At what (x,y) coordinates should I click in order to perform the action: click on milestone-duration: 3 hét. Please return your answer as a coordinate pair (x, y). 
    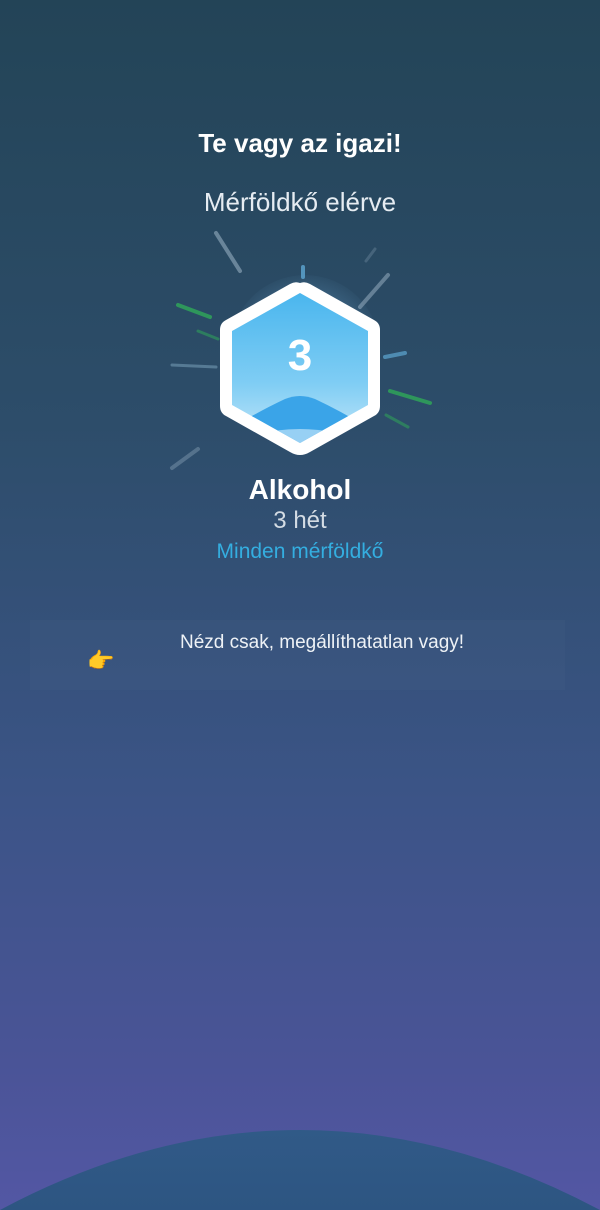
    Looking at the image, I should click on (300, 520).